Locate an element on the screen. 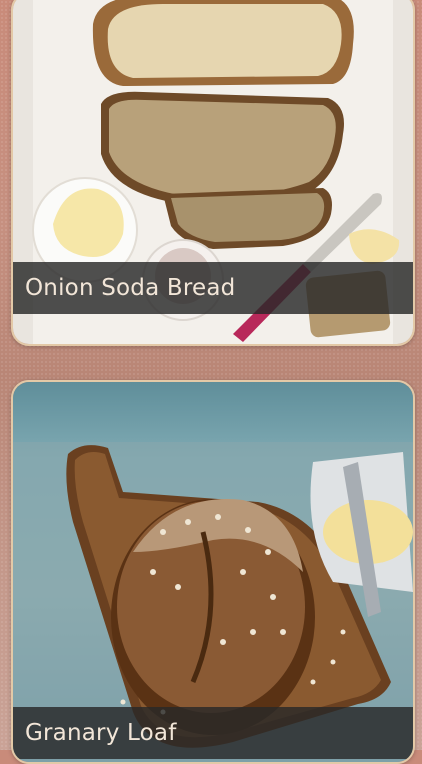 This screenshot has height=764, width=422. recipe-title-caption: Granary Loaf is located at coordinates (213, 733).